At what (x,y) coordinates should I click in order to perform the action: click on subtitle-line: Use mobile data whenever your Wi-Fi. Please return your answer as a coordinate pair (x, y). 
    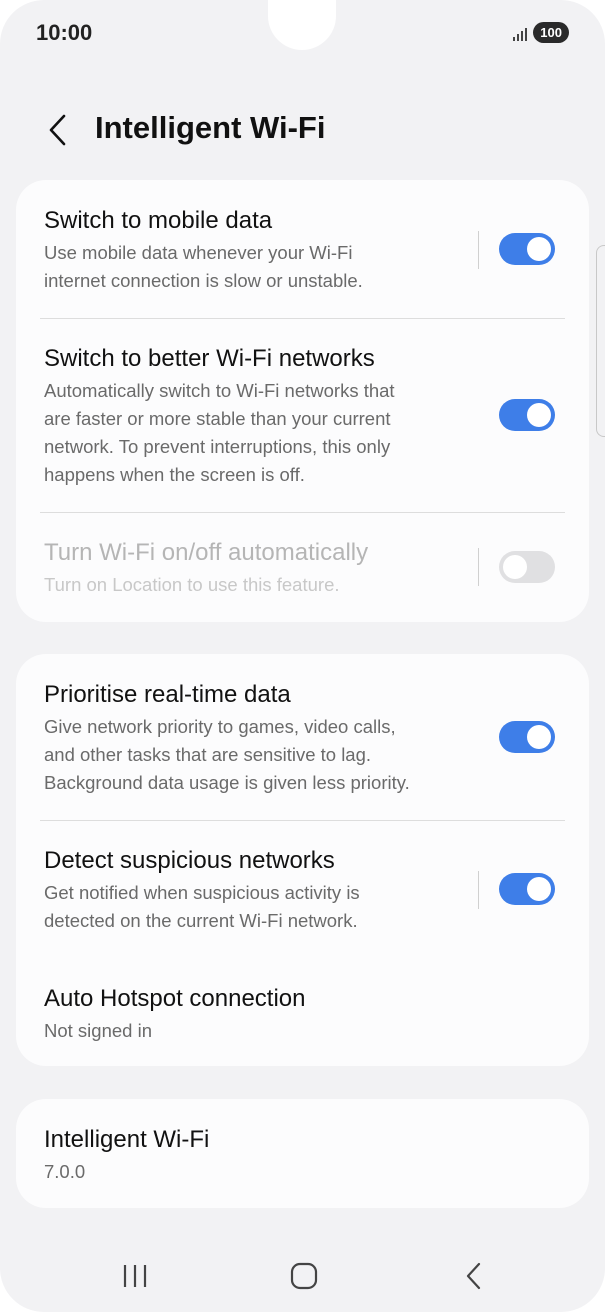
    Looking at the image, I should click on (198, 252).